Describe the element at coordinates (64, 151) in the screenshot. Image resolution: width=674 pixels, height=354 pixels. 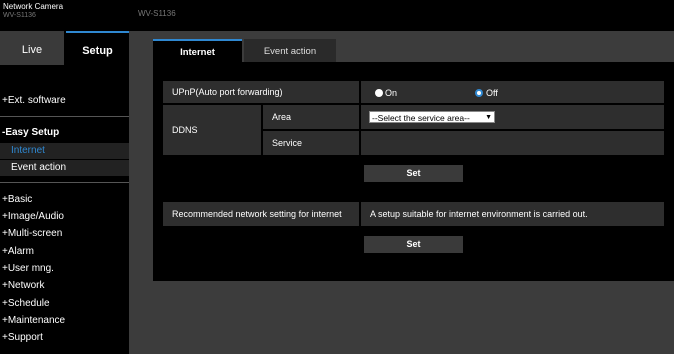
I see `sidebar-item-internet: Internet` at that location.